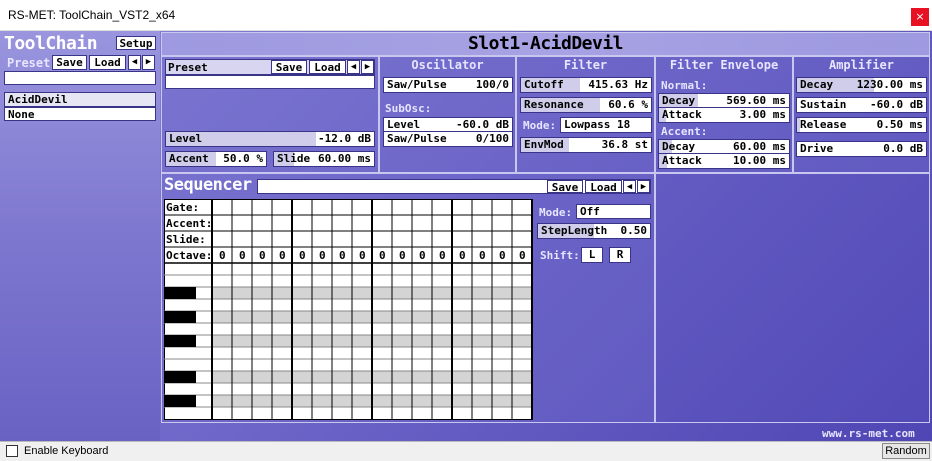 This screenshot has width=932, height=461. I want to click on preset-label: Preset, so click(29, 63).